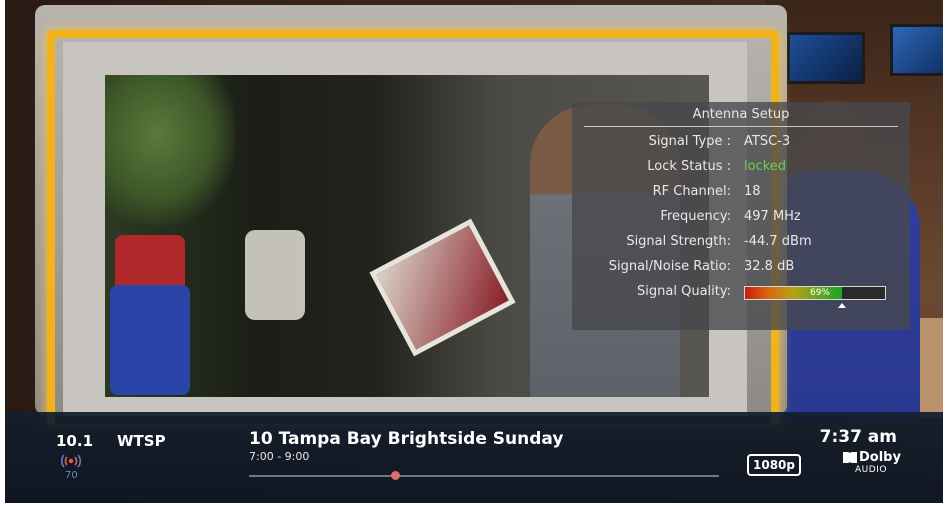  Describe the element at coordinates (741, 167) in the screenshot. I see `row-lock-status: Lock Status : locked` at that location.